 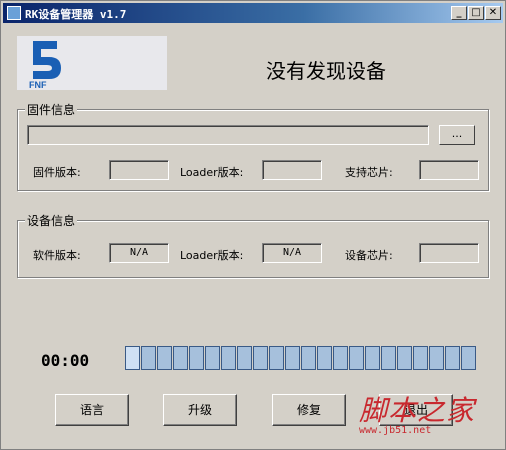 What do you see at coordinates (57, 255) in the screenshot?
I see `software-version-label: 软件版本:` at bounding box center [57, 255].